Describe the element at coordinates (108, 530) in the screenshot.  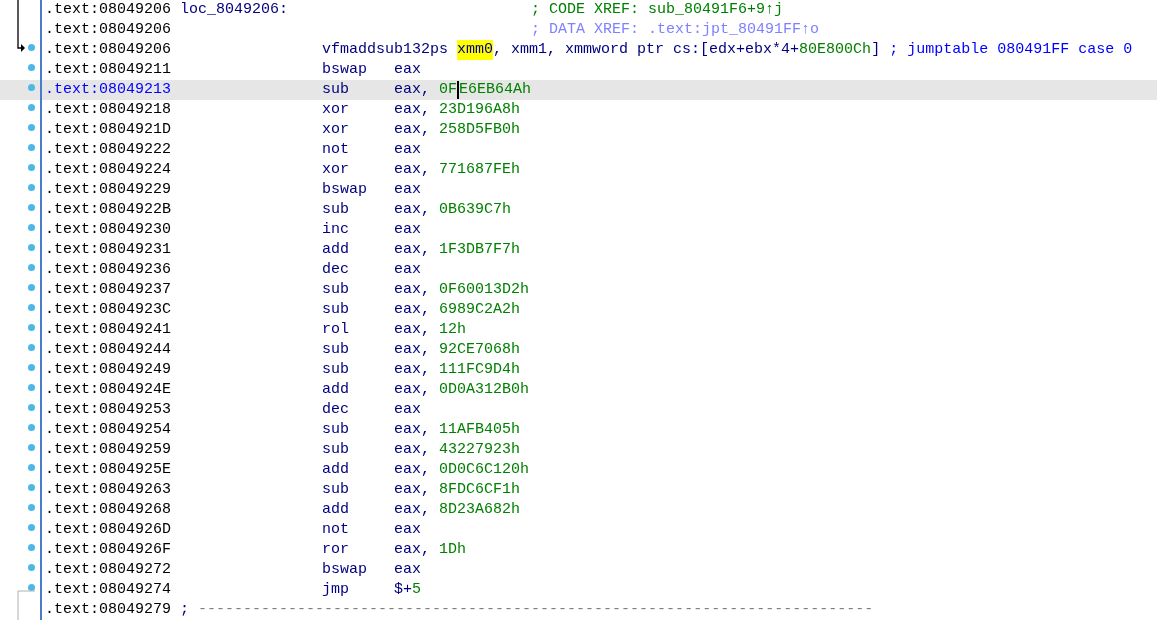
I see `address: .text:0804926D` at that location.